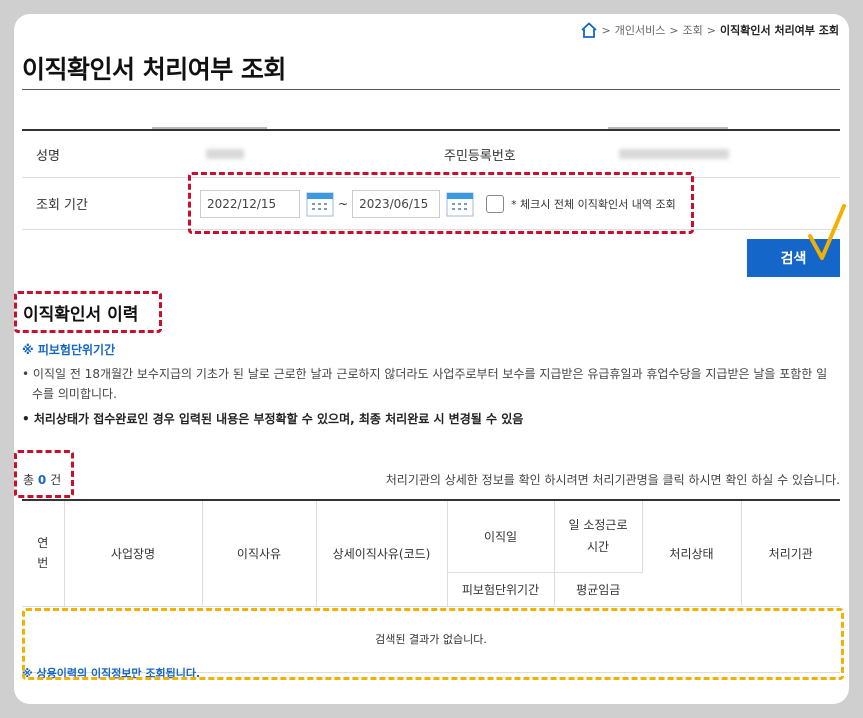  What do you see at coordinates (589, 30) in the screenshot?
I see `home-icon` at bounding box center [589, 30].